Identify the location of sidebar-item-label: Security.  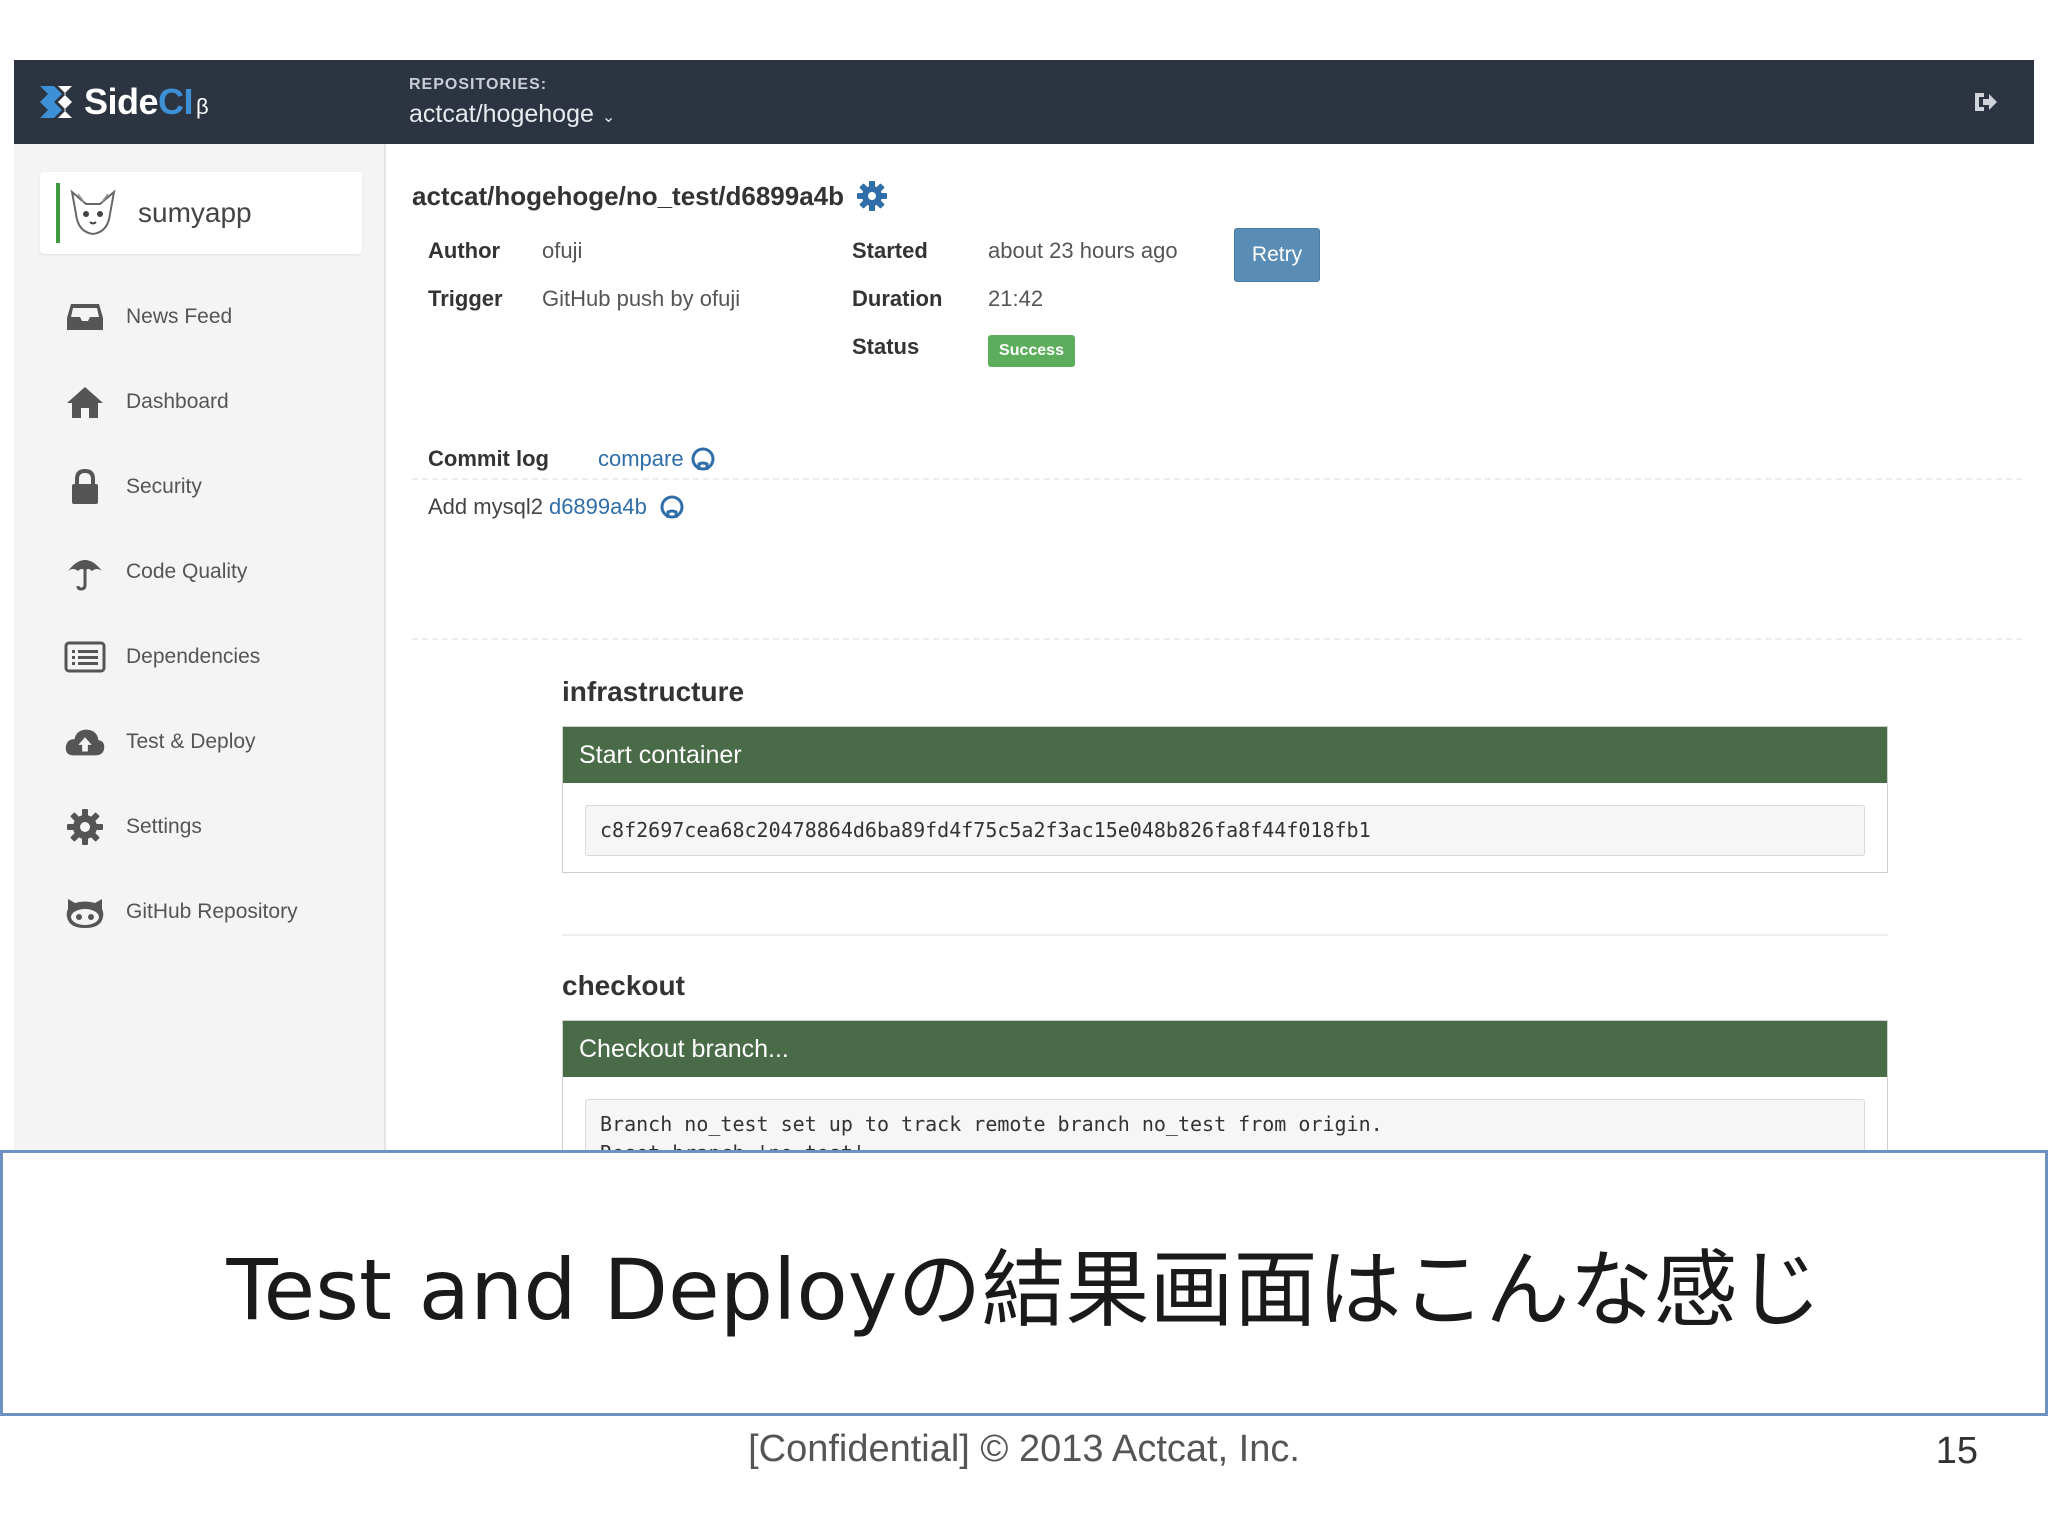
(164, 486).